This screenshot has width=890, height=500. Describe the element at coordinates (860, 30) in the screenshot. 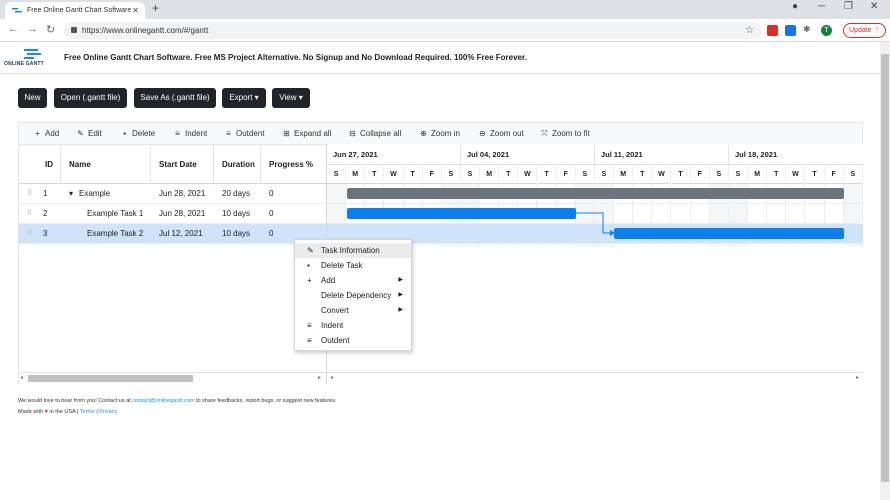

I see `update-label: Update` at that location.